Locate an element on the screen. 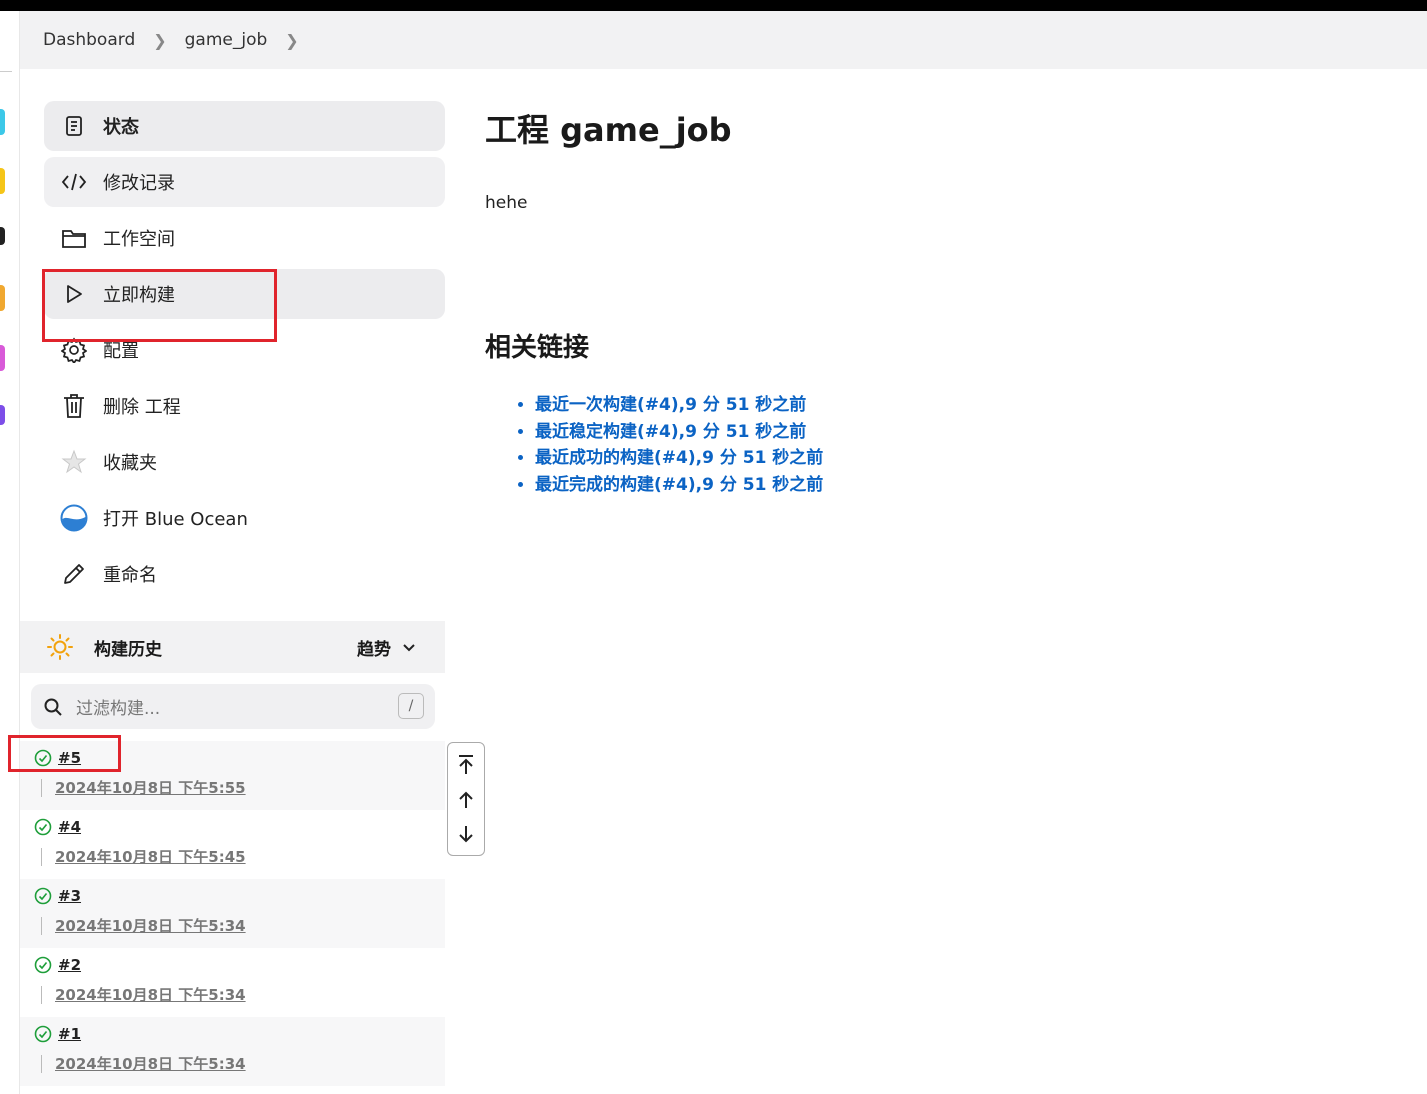 The image size is (1427, 1094). app-chip-purple is located at coordinates (2, 415).